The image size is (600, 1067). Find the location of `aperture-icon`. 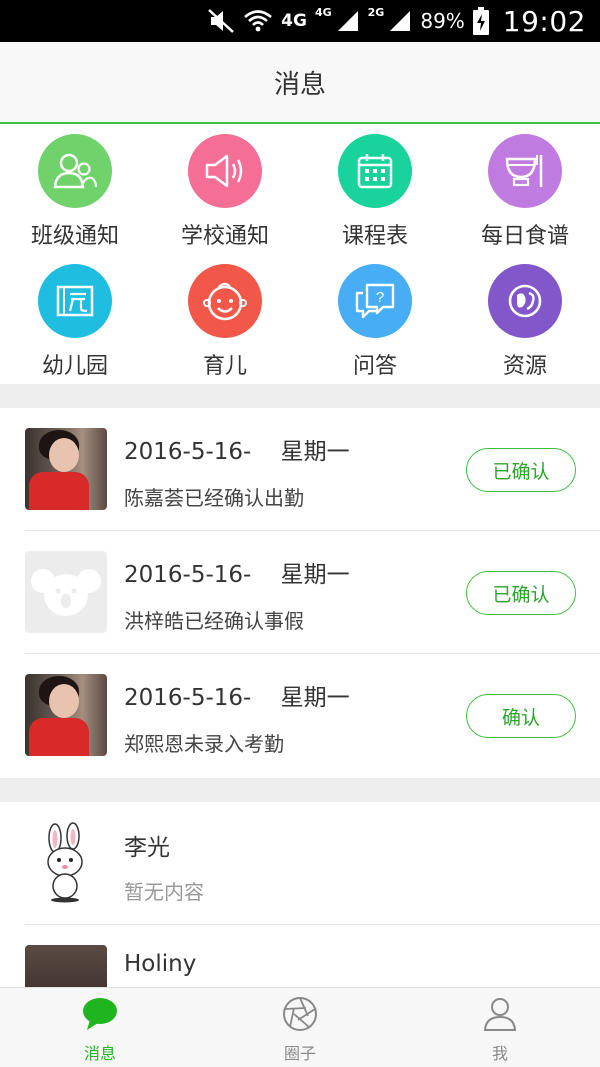

aperture-icon is located at coordinates (300, 1016).